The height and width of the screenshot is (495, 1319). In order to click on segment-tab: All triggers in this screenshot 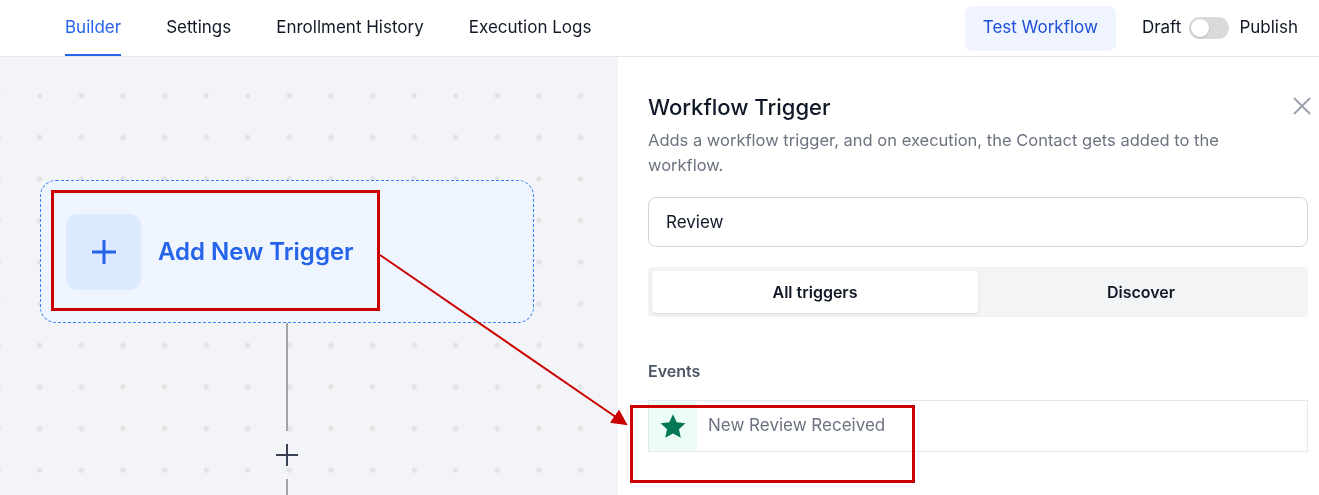, I will do `click(815, 292)`.